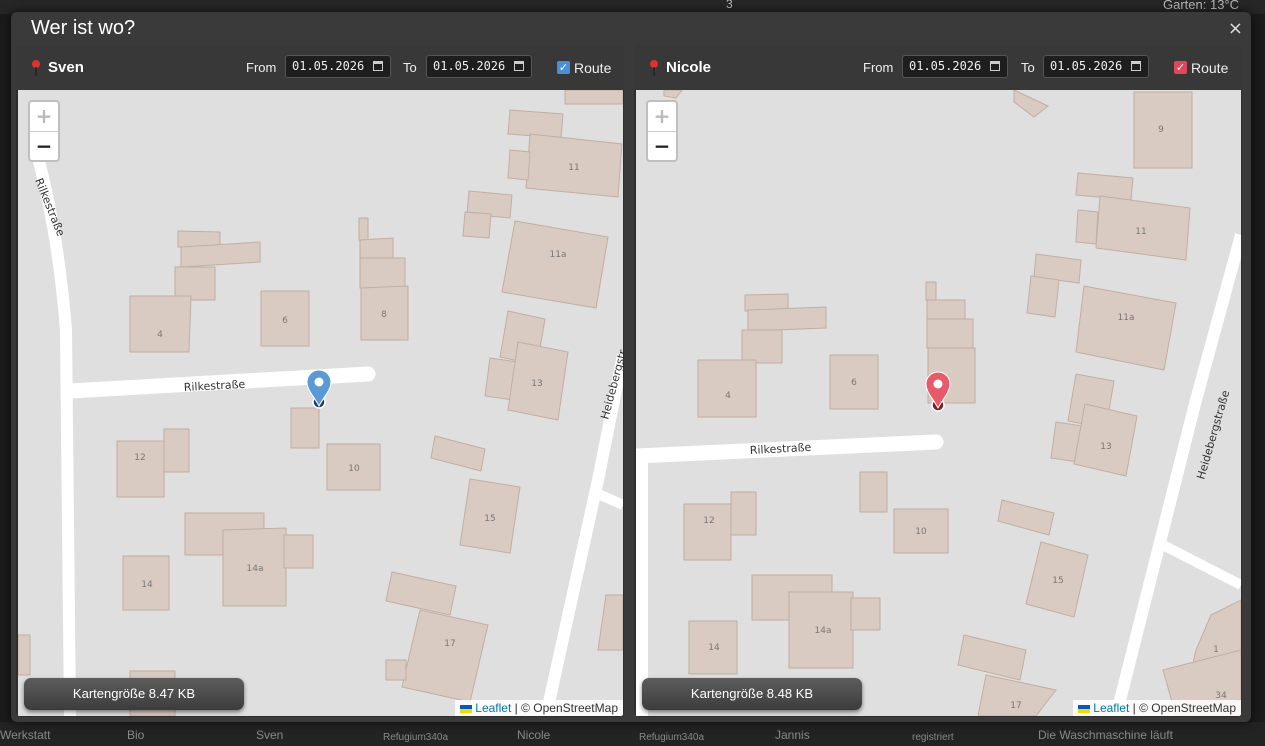 The width and height of the screenshot is (1265, 746). What do you see at coordinates (135, 735) in the screenshot?
I see `tile-bio: Bio` at bounding box center [135, 735].